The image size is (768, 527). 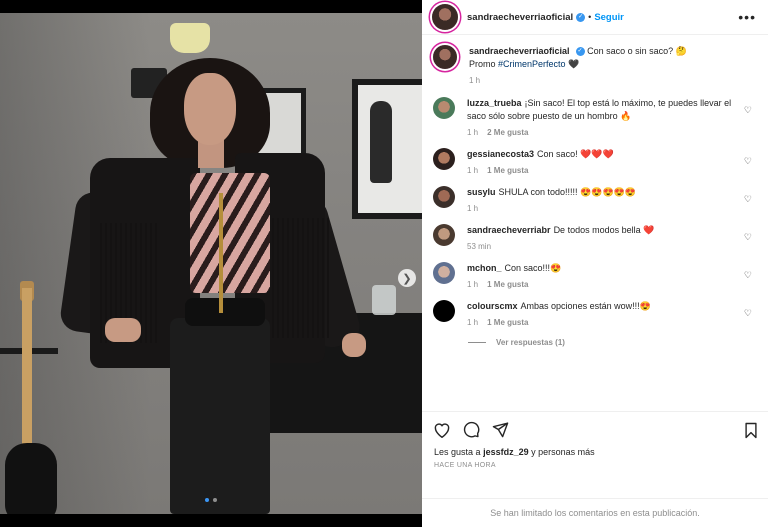 I want to click on comment-text: Con saco! ❤️❤️❤️, so click(x=575, y=154).